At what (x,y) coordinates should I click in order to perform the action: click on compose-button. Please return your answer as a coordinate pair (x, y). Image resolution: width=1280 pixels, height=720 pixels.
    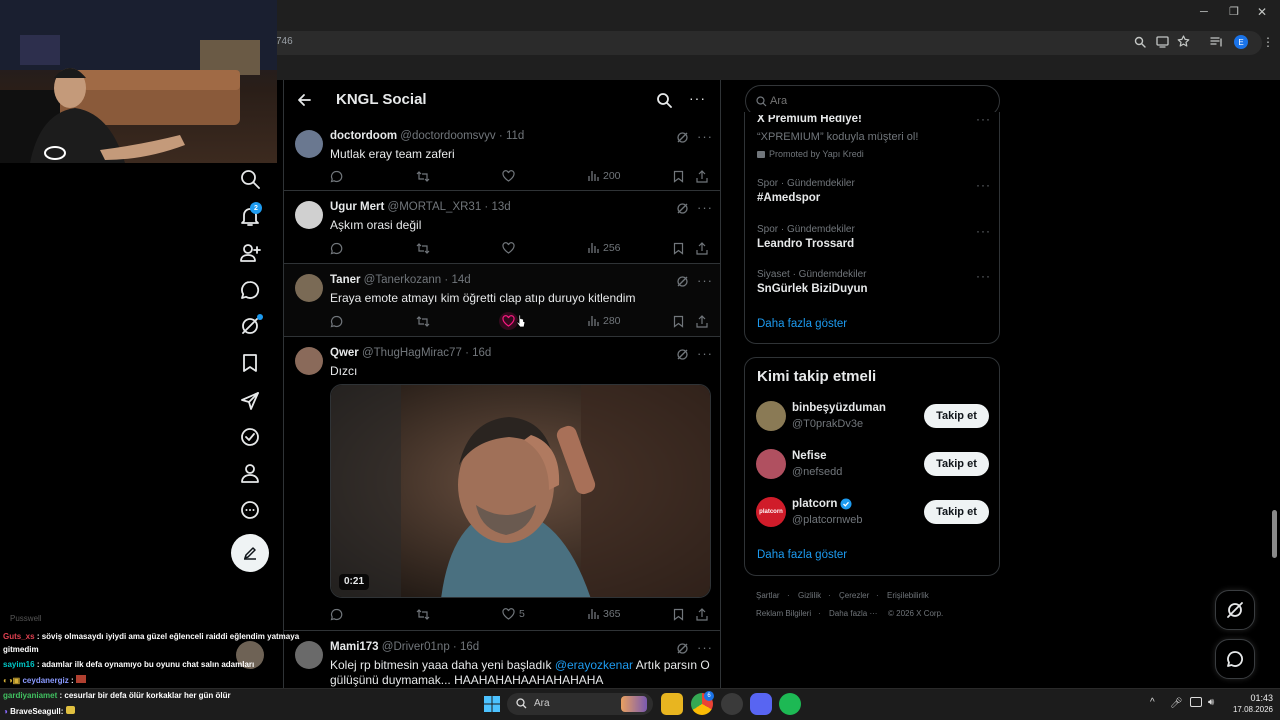
    Looking at the image, I should click on (250, 553).